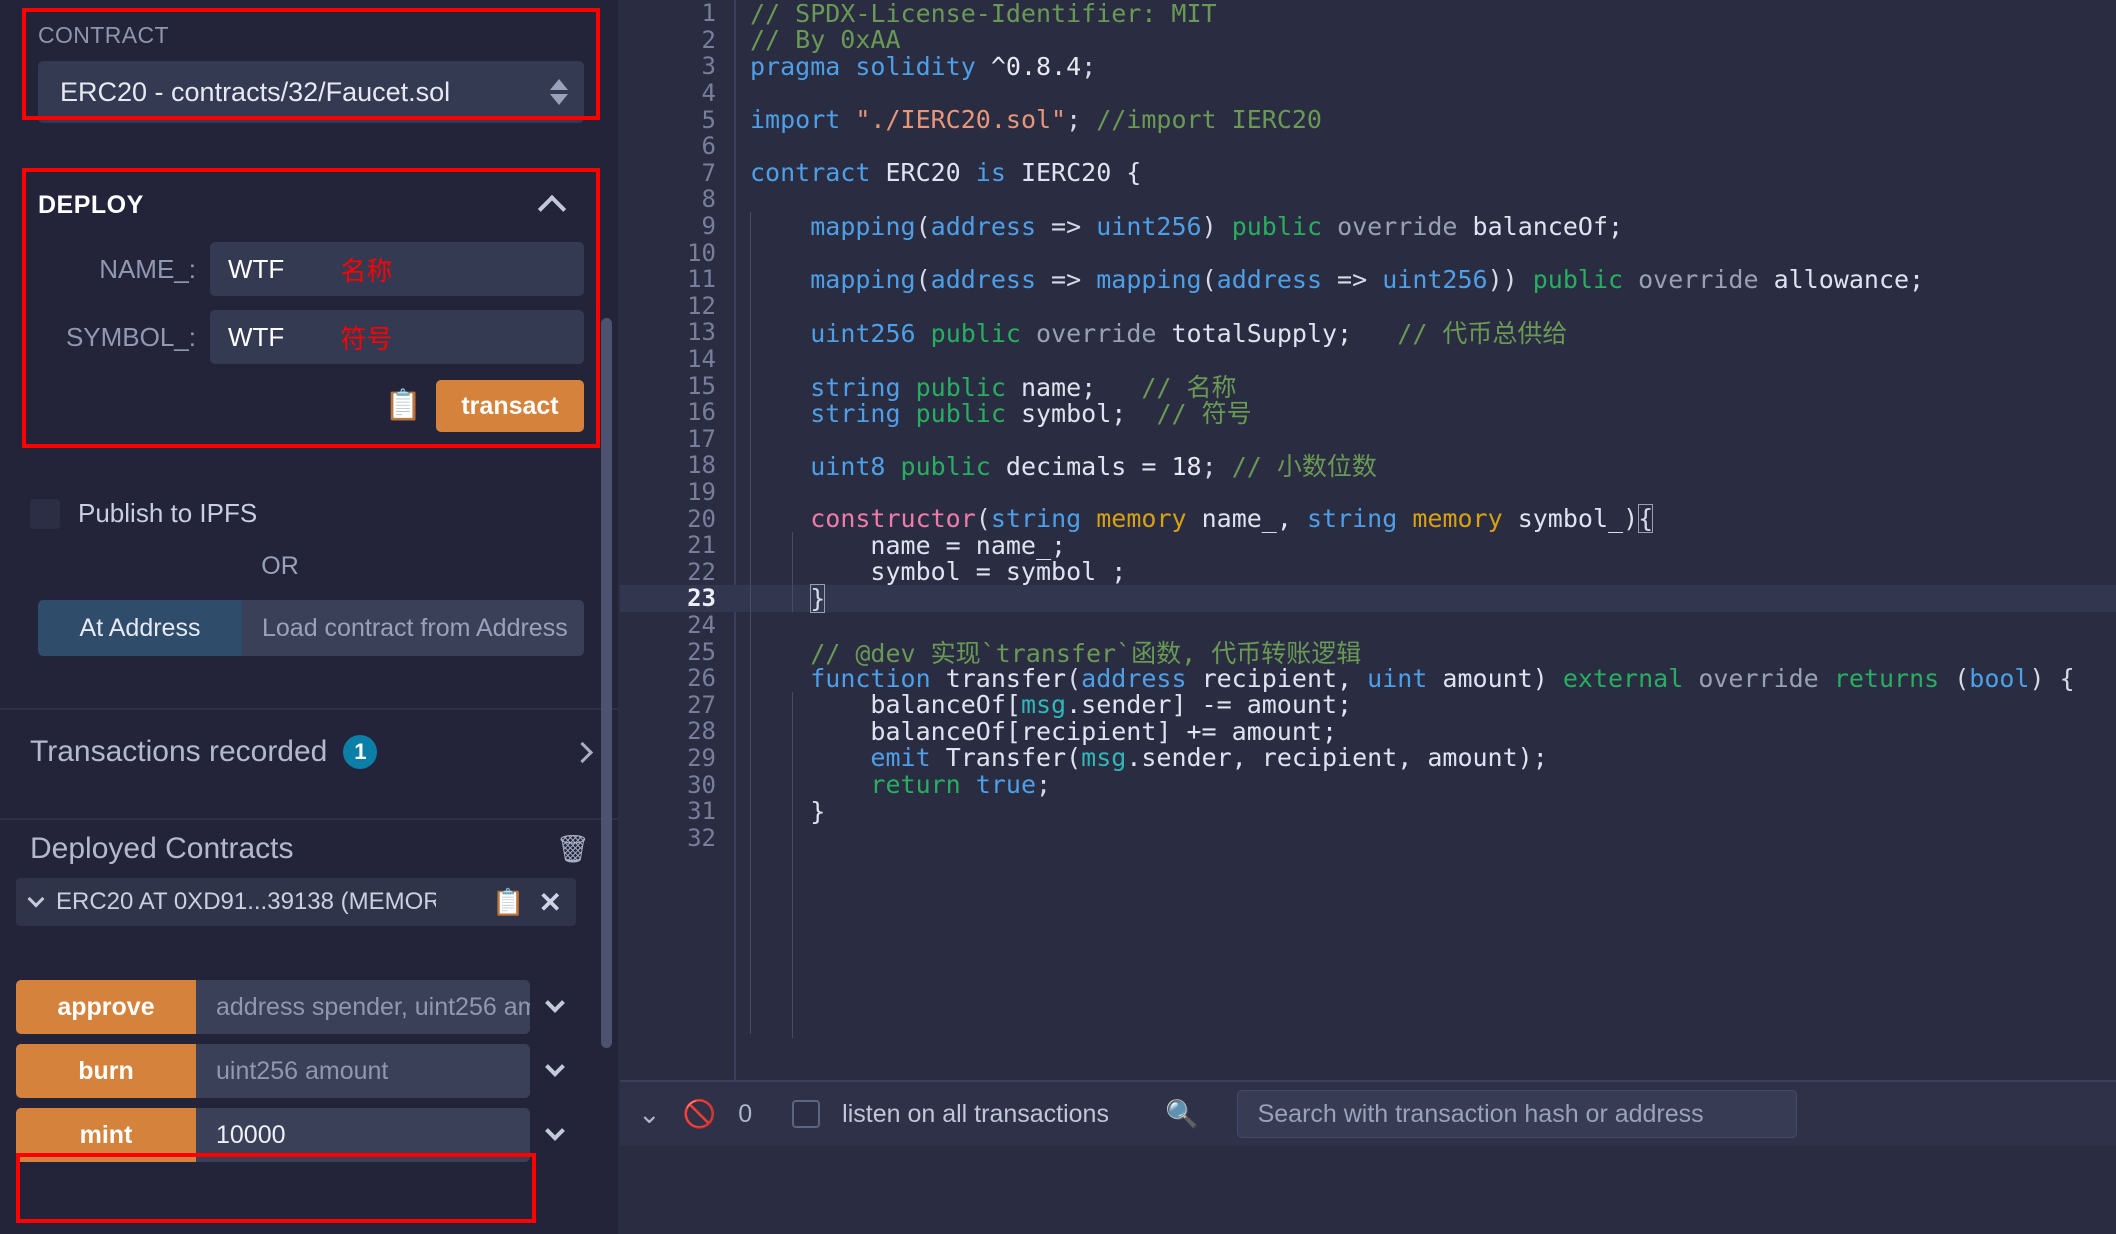 This screenshot has width=2116, height=1234. What do you see at coordinates (701, 784) in the screenshot?
I see `line-number: 30` at bounding box center [701, 784].